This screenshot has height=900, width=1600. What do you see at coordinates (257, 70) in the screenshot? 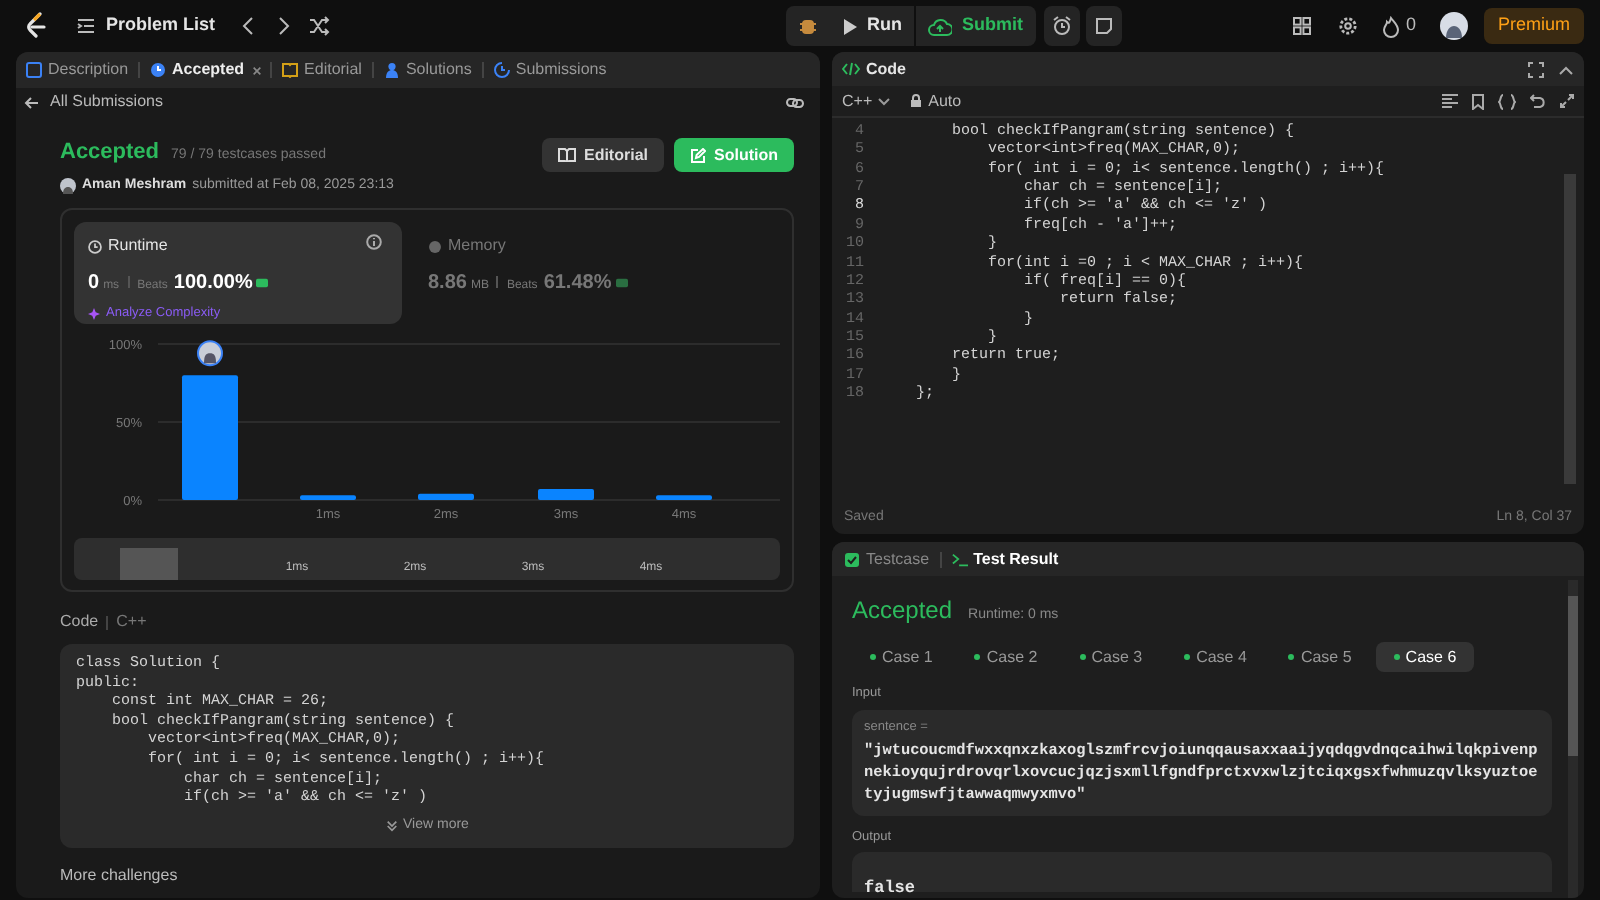
I see `close-icon` at bounding box center [257, 70].